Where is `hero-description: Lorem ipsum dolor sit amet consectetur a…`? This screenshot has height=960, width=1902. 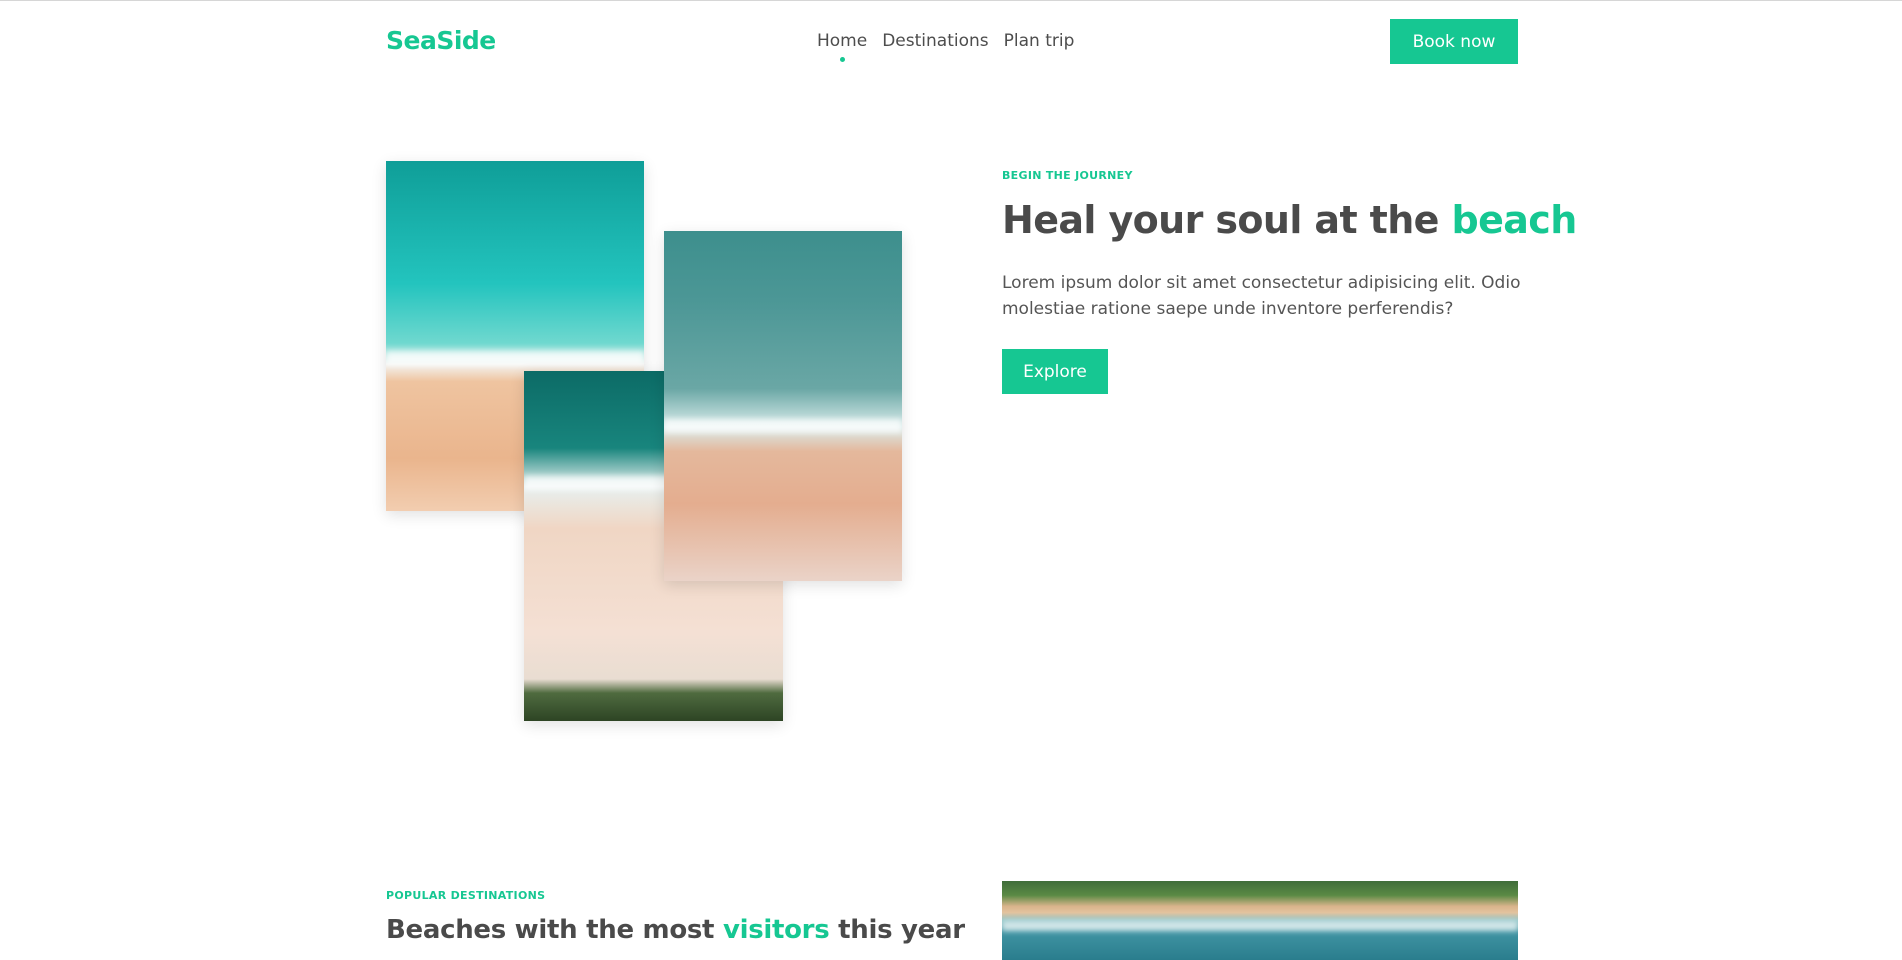
hero-description: Lorem ipsum dolor sit amet consectetur a… is located at coordinates (1261, 296).